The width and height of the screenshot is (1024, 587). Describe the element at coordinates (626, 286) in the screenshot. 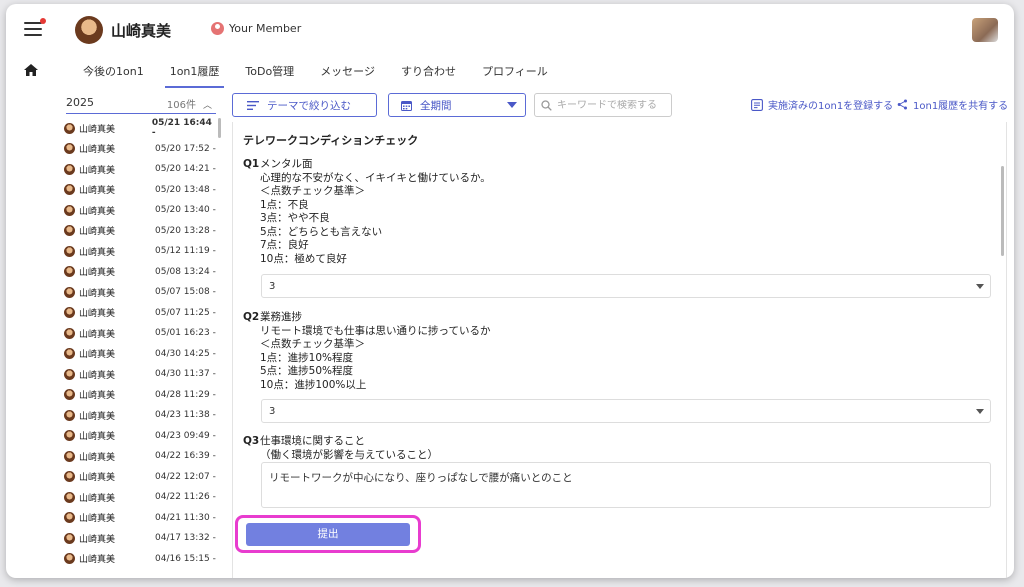

I see `q1-score-select: 3` at that location.